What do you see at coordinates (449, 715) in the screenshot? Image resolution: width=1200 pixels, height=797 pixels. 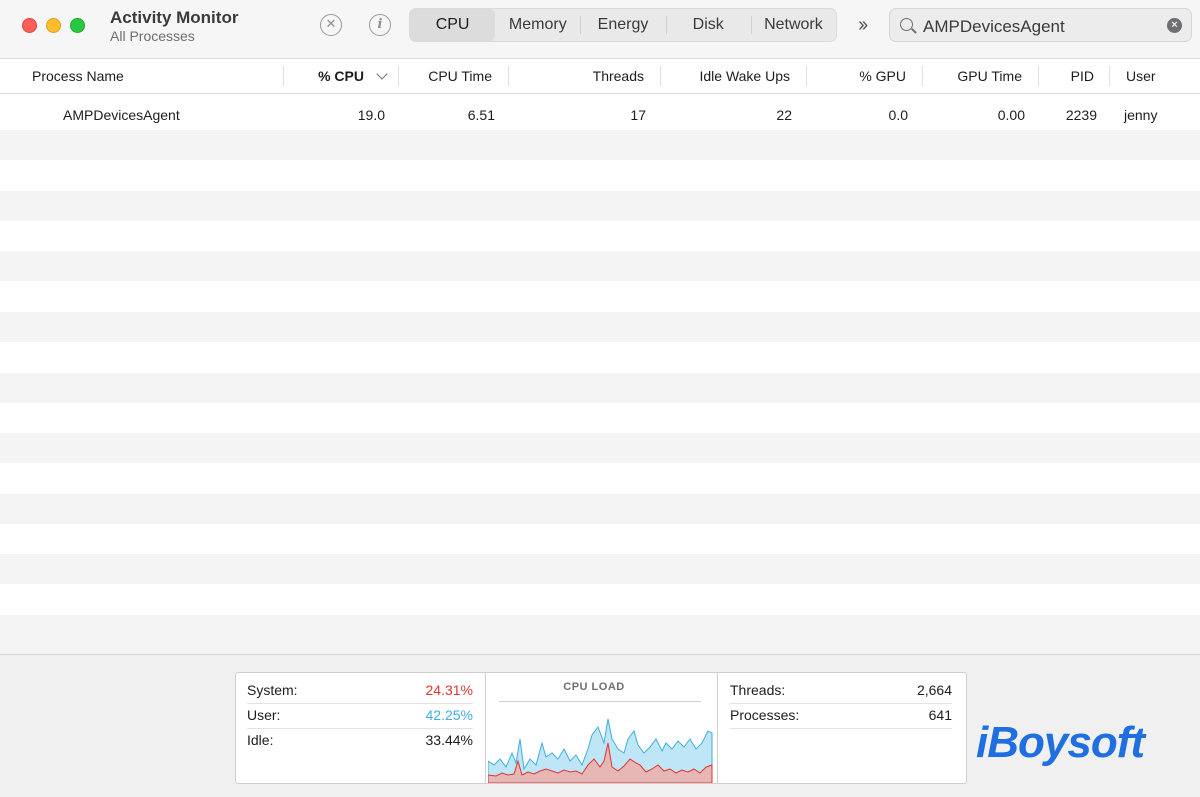 I see `user-value: 42.25%` at bounding box center [449, 715].